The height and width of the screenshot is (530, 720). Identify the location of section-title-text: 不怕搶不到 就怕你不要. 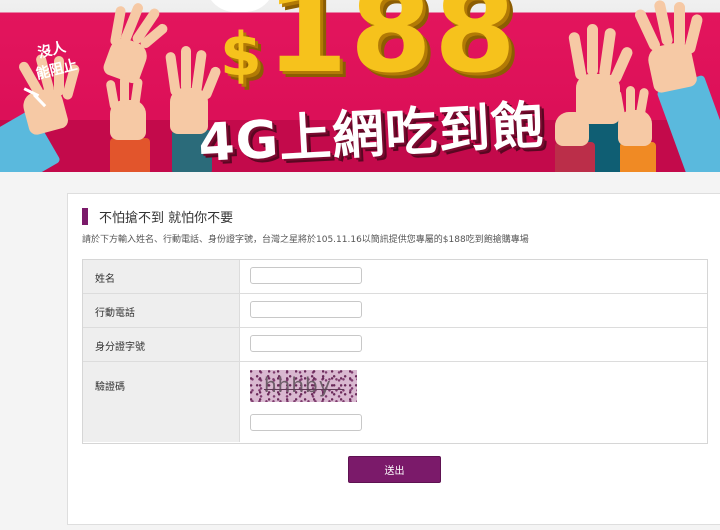
(166, 218).